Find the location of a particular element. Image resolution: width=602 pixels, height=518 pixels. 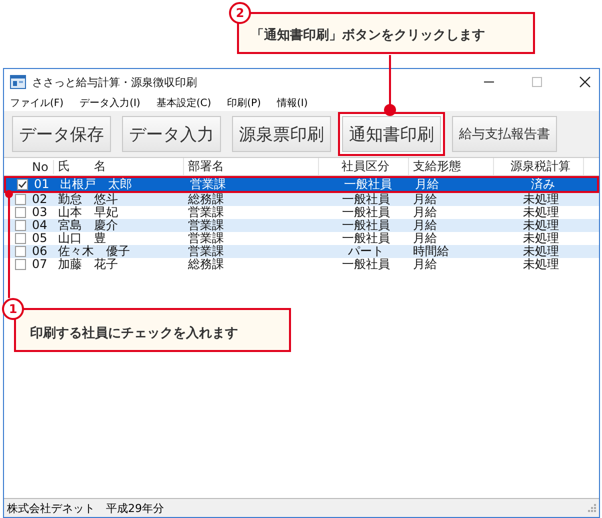

table-cell-text: 佐々木 優子 is located at coordinates (94, 251).